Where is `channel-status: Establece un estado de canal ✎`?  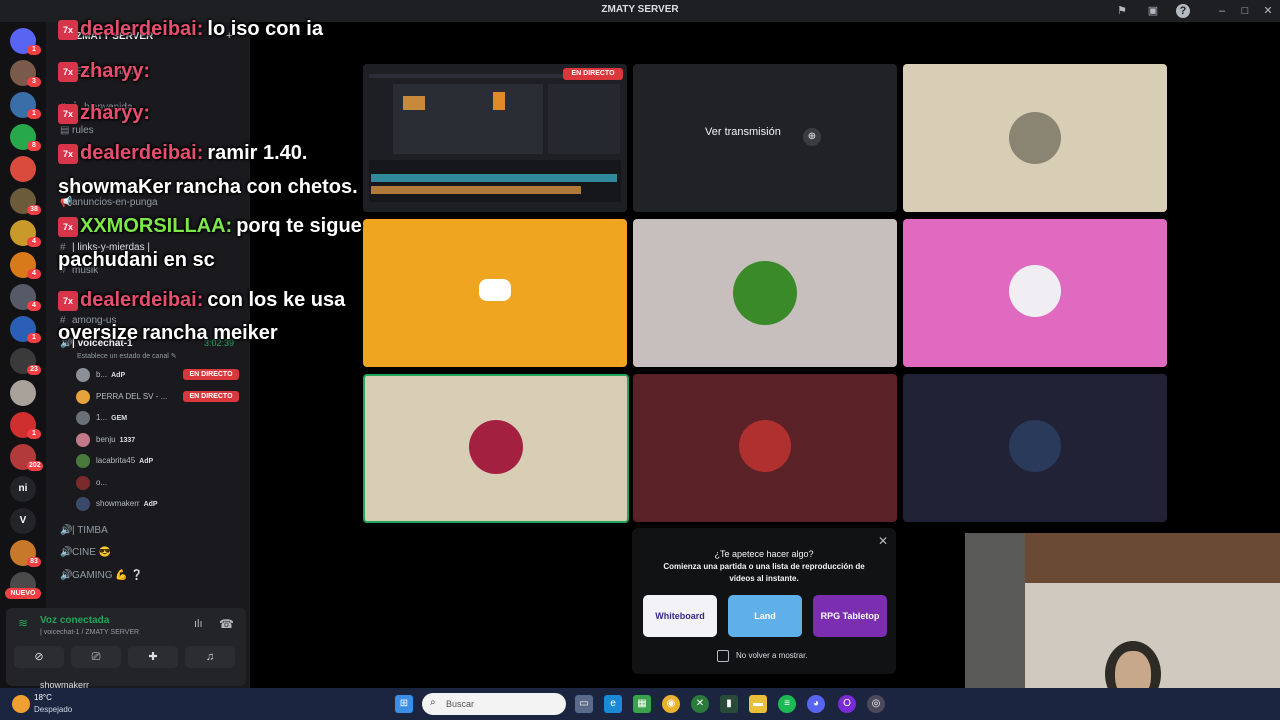 channel-status: Establece un estado de canal ✎ is located at coordinates (127, 356).